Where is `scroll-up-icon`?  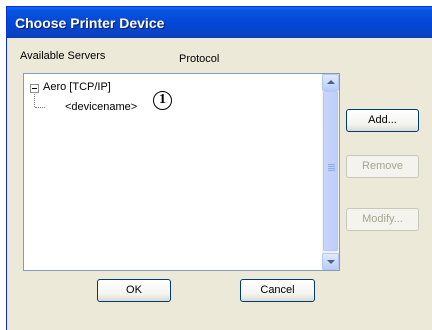 scroll-up-icon is located at coordinates (331, 82).